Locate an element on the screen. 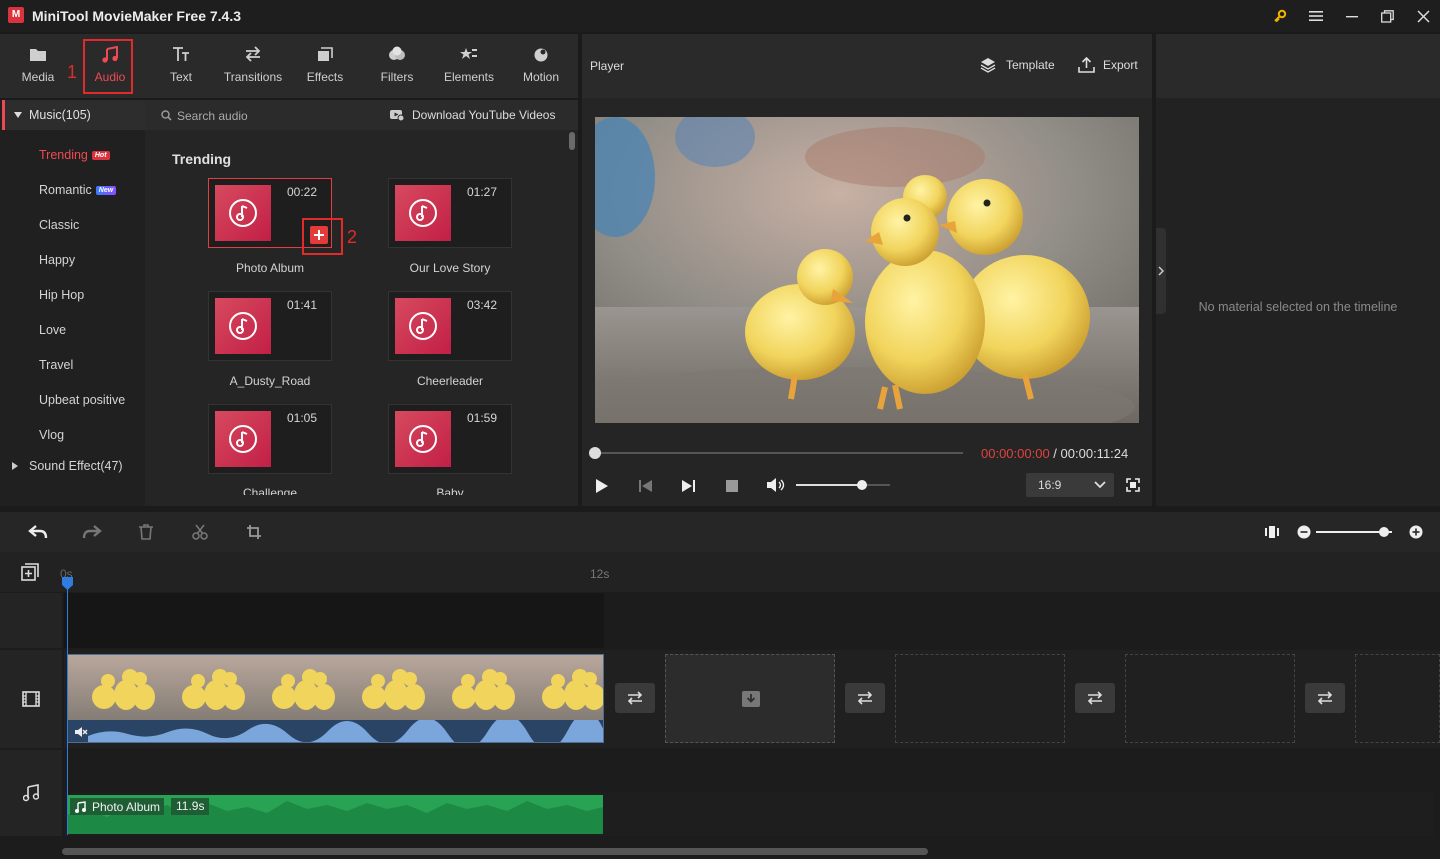  track-name: Baby is located at coordinates (450, 490).